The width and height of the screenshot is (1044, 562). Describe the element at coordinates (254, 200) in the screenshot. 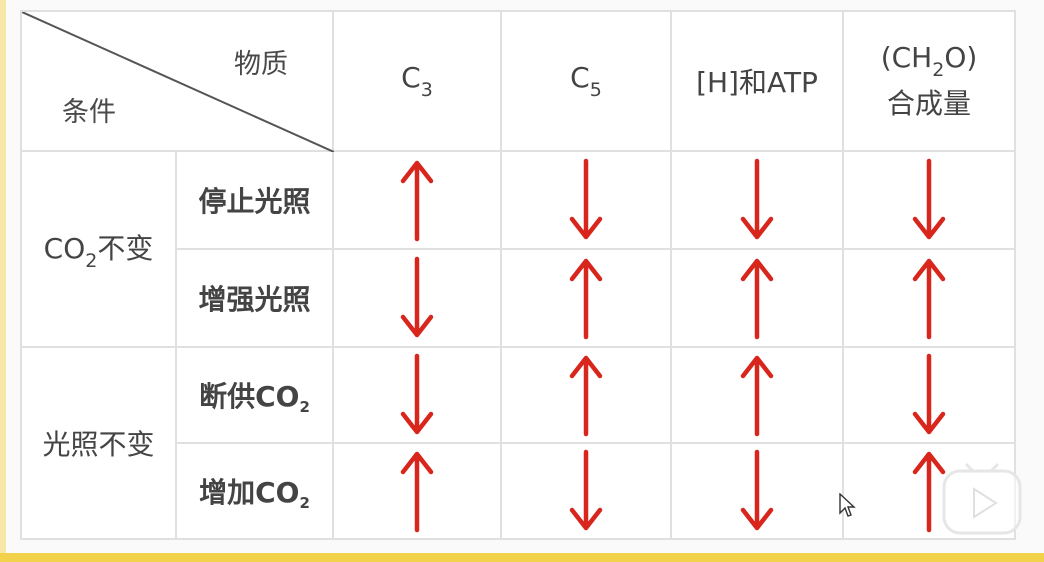

I see `row-label-stop-light: 停止光照` at that location.